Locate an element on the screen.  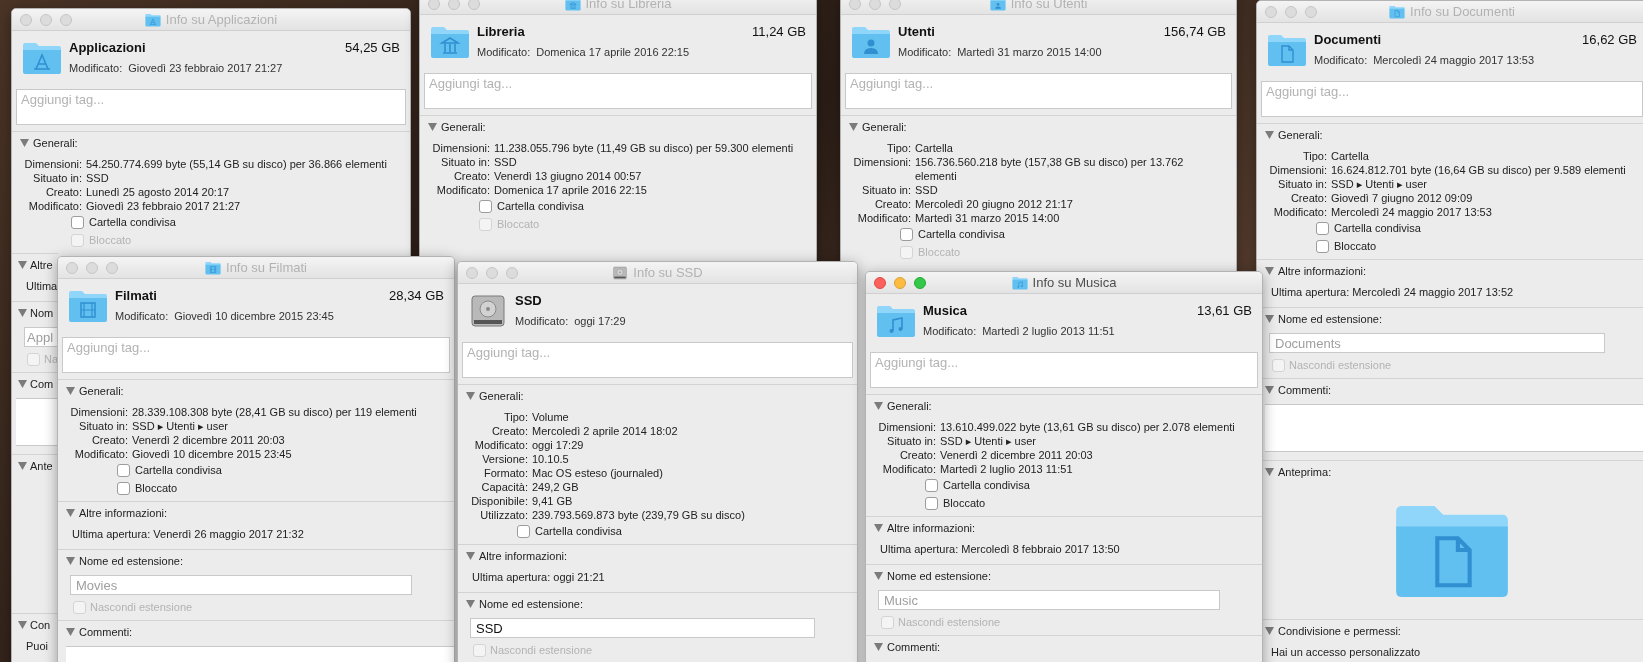
section-title: Altre informazioni: is located at coordinates (1322, 271).